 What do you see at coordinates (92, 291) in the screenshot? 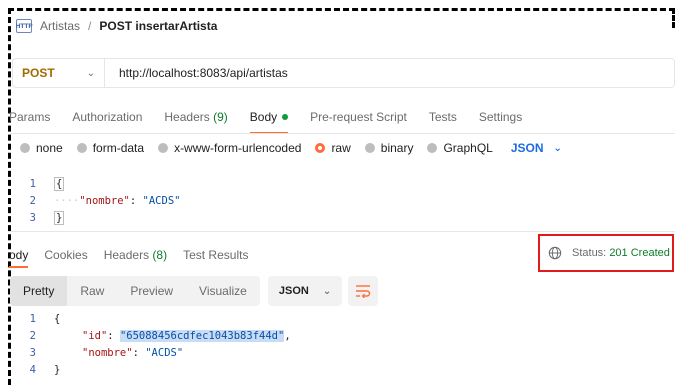
I see `view-raw: Raw` at bounding box center [92, 291].